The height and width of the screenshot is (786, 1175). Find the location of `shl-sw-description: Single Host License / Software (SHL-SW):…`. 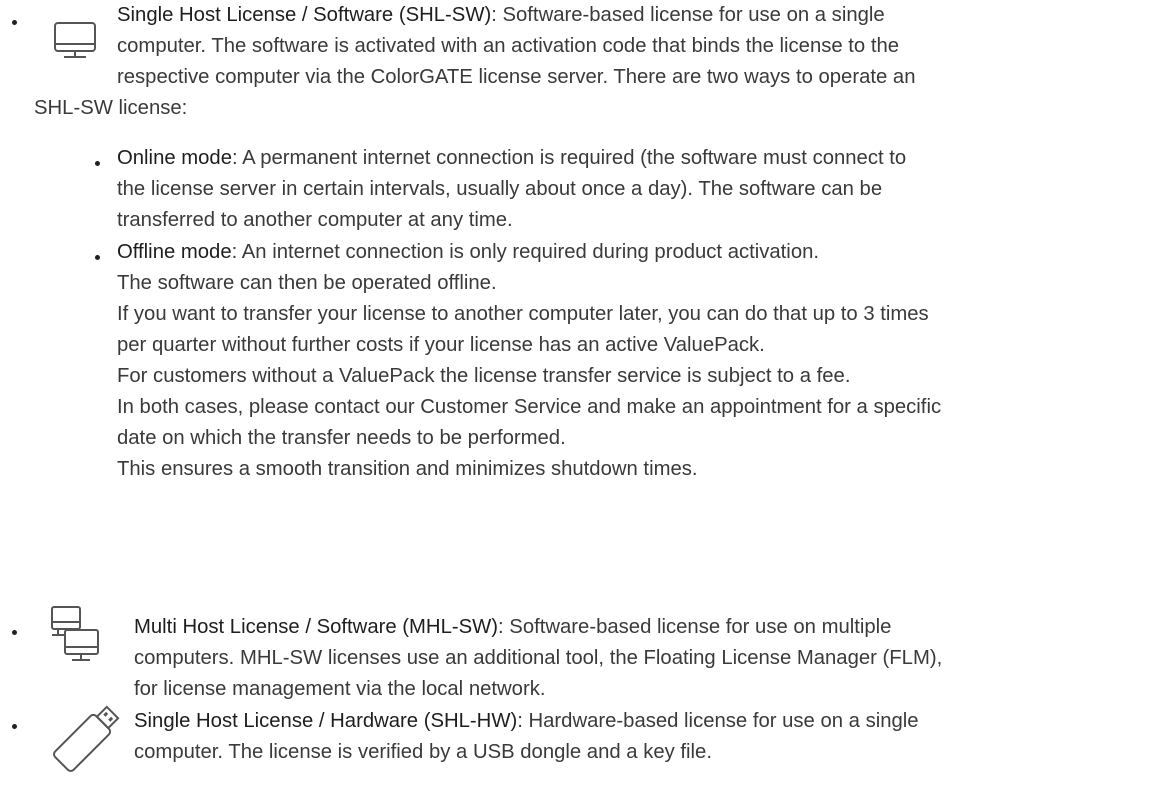

shl-sw-description: Single Host License / Software (SHL-SW):… is located at coordinates (516, 46).